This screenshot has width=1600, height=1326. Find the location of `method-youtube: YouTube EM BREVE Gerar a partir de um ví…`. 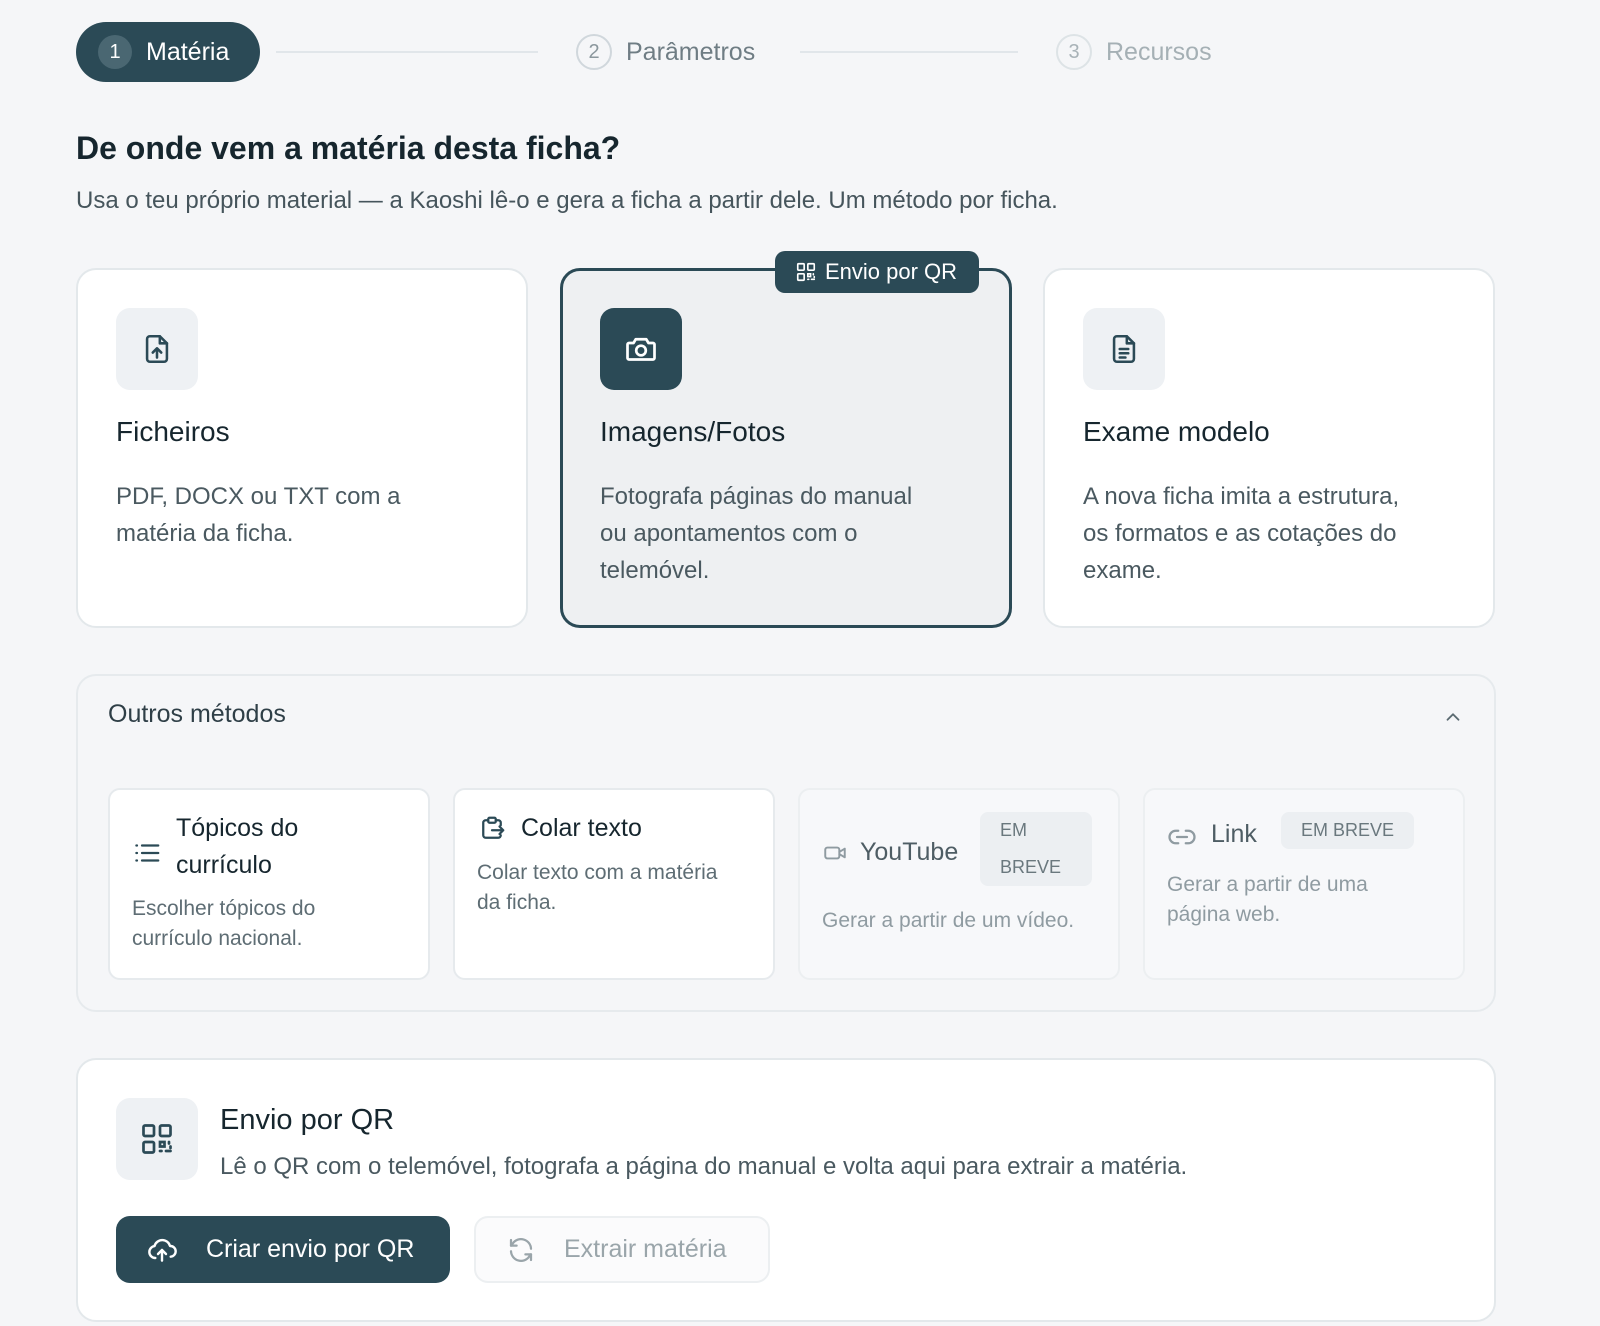

method-youtube: YouTube EM BREVE Gerar a partir de um ví… is located at coordinates (959, 884).